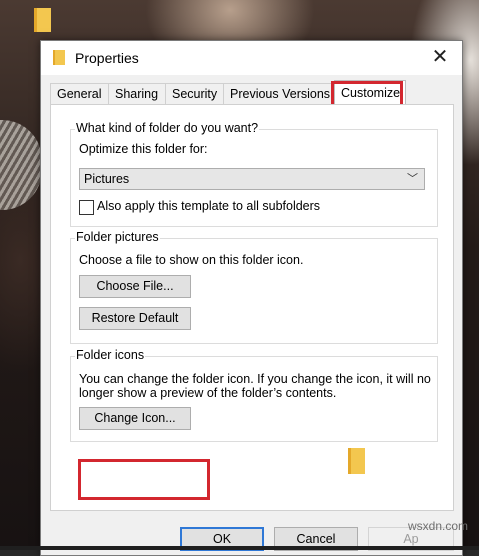 The height and width of the screenshot is (556, 479). What do you see at coordinates (107, 179) in the screenshot?
I see `optimize-for-value: Pictures` at bounding box center [107, 179].